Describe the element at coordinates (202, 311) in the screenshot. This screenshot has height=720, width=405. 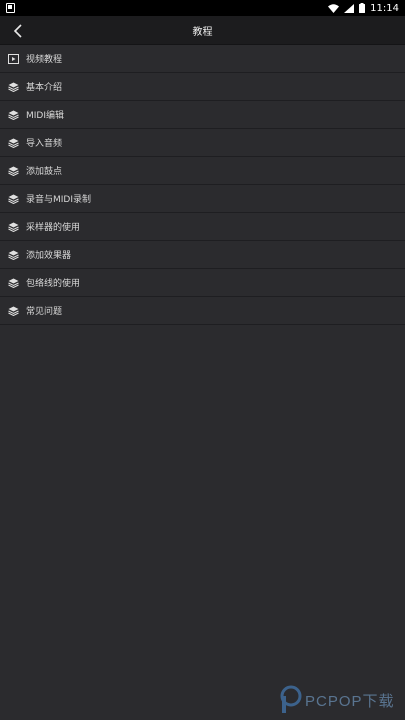
I see `list-item-faq: 常见问题` at that location.